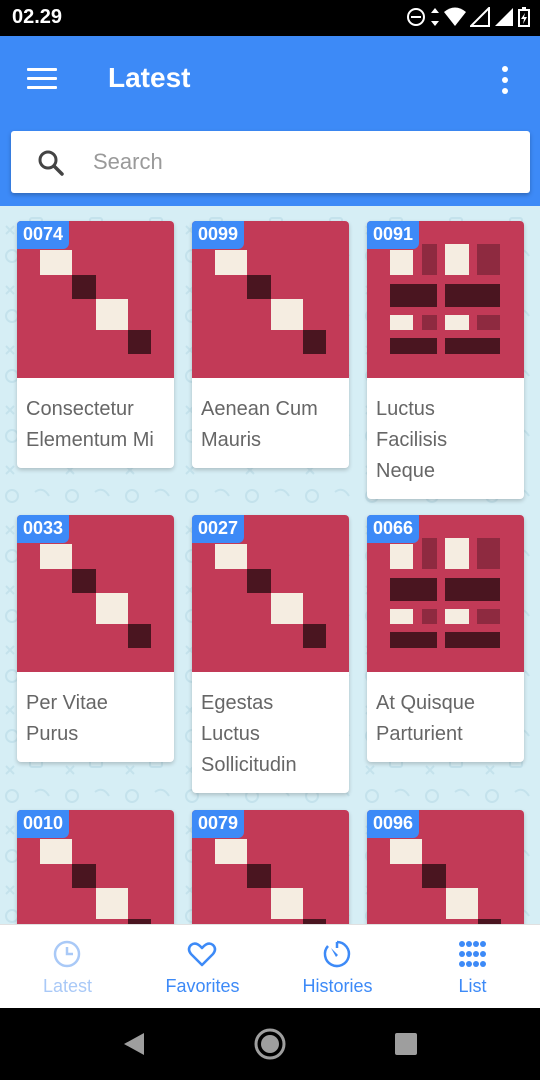  I want to click on item-thumbnail-diagonal: 0027, so click(270, 593).